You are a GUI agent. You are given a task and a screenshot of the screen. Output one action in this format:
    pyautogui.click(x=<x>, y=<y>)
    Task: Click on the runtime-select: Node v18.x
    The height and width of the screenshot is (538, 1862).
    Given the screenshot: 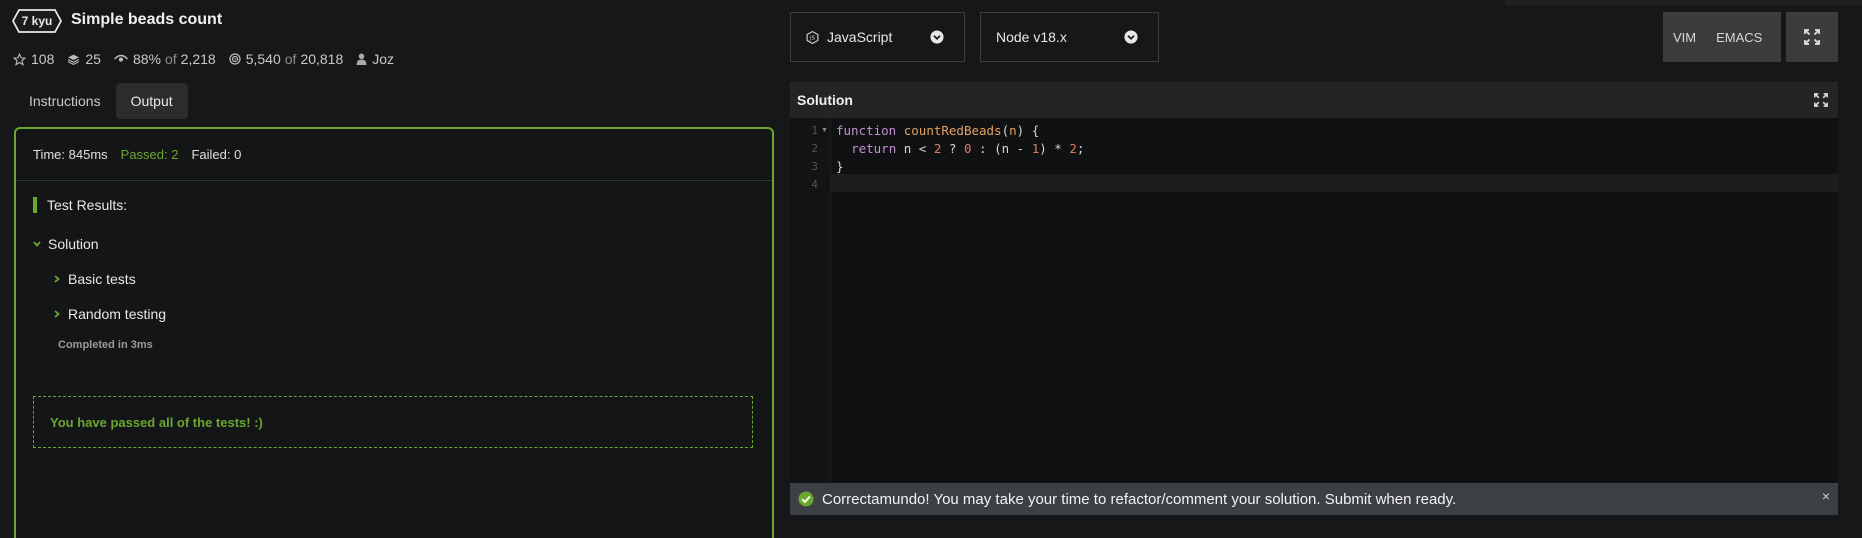 What is the action you would take?
    pyautogui.click(x=1069, y=37)
    